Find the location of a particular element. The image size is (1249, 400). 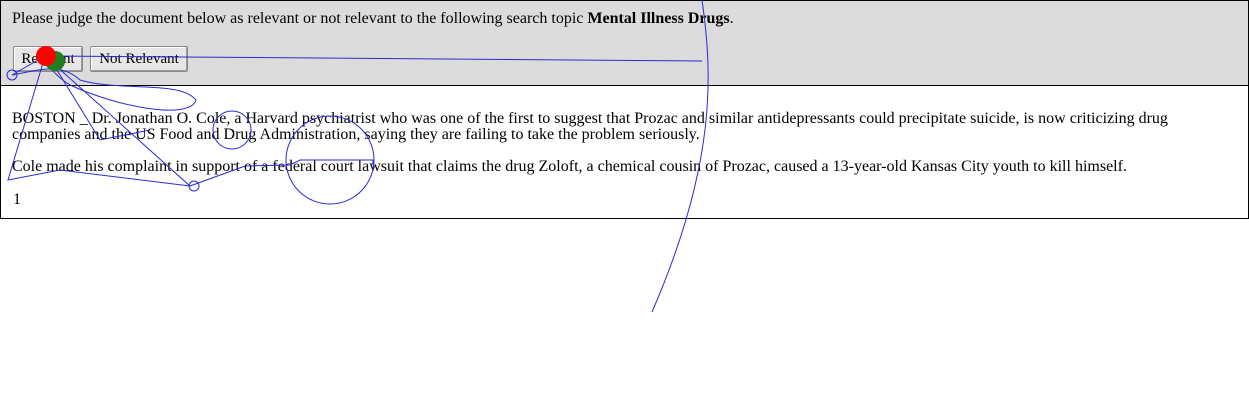

prompt-suffix: . is located at coordinates (731, 18).